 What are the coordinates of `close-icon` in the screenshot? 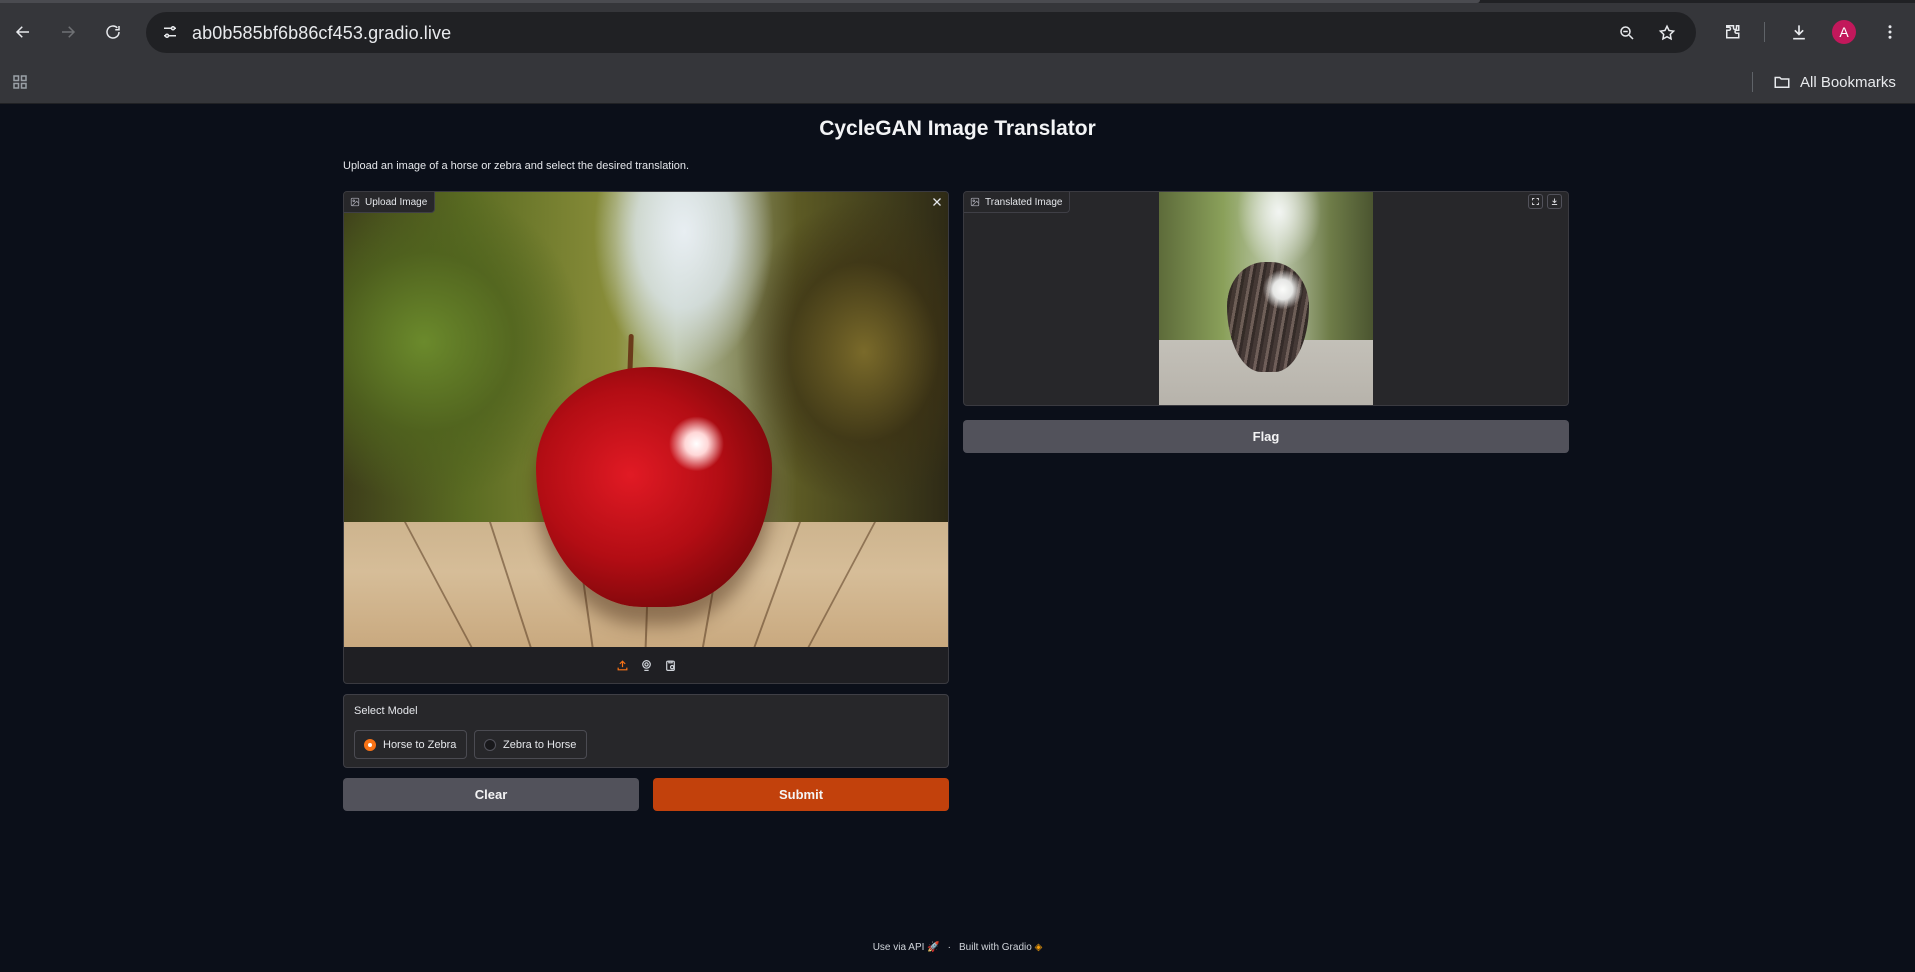 It's located at (937, 202).